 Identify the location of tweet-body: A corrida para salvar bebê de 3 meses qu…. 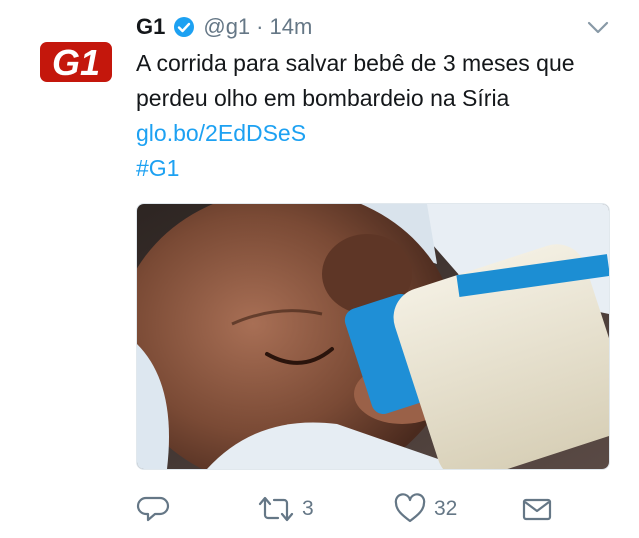
(355, 80).